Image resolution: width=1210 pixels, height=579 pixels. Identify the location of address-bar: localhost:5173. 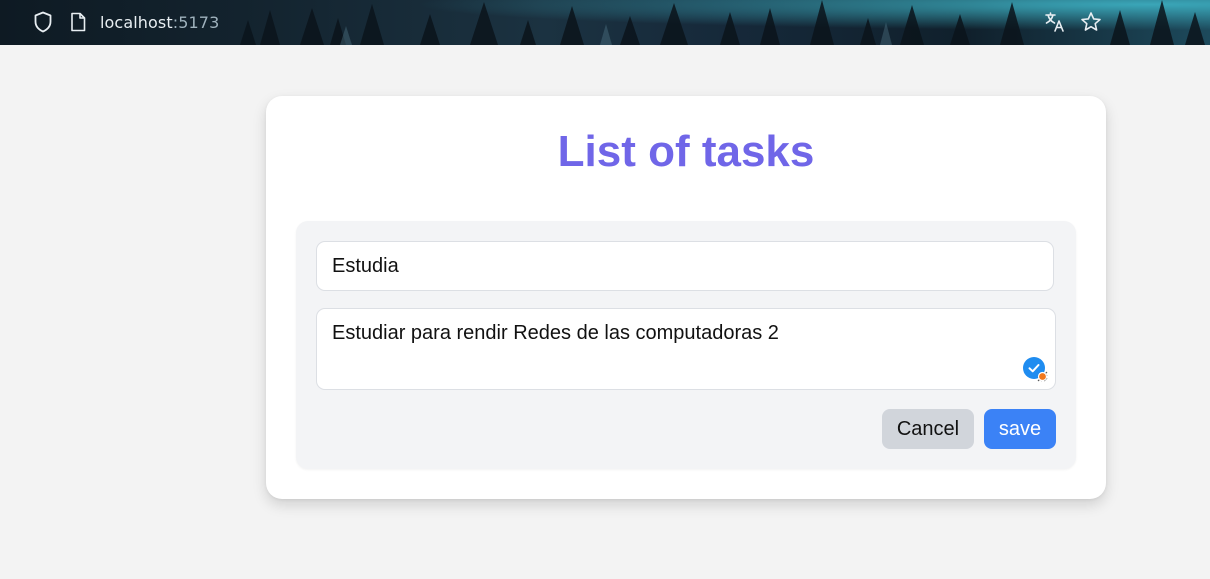
(125, 22).